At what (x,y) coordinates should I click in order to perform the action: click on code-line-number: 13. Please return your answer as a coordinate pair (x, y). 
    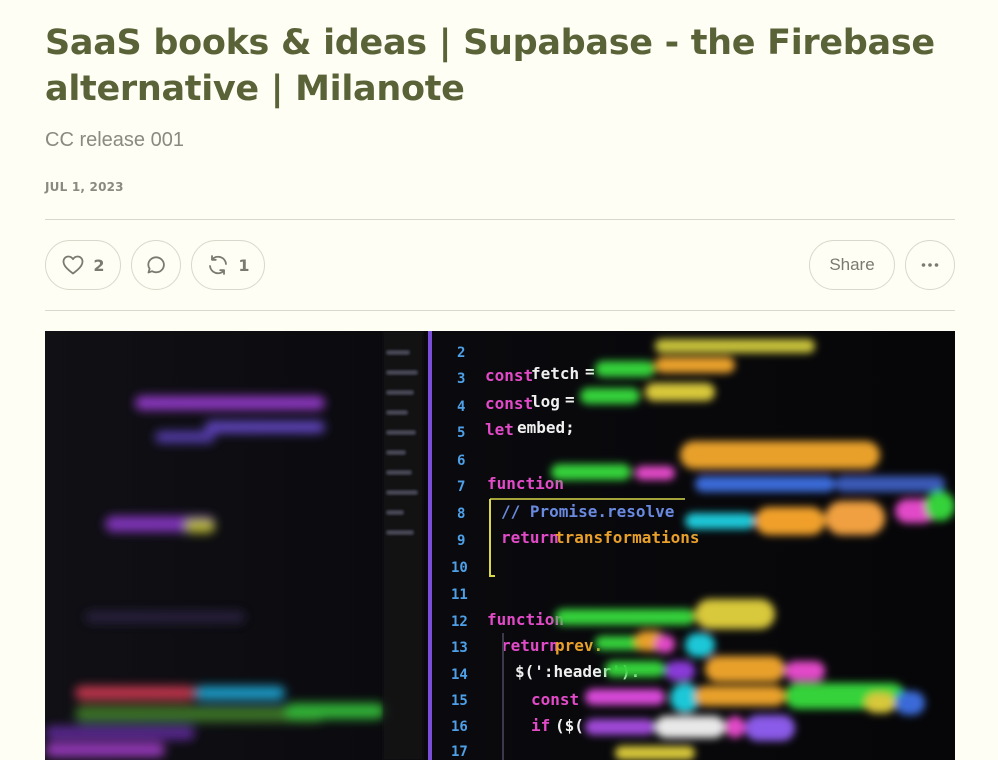
    Looking at the image, I should click on (459, 648).